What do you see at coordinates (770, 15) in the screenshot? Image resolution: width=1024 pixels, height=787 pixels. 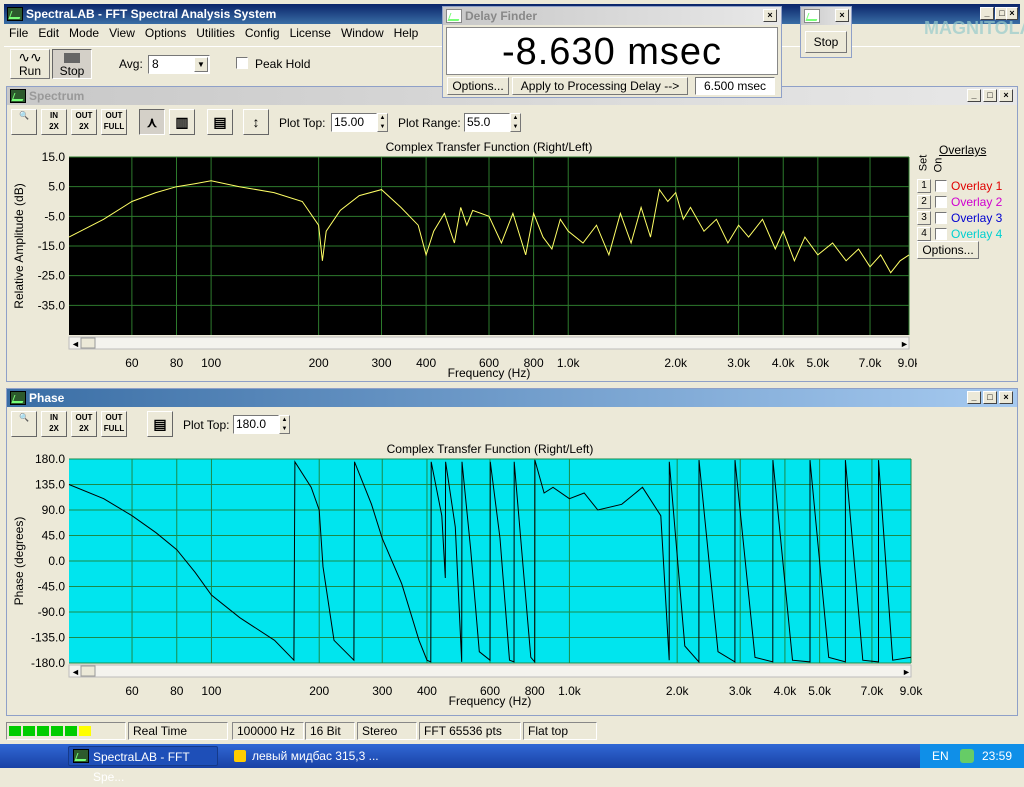 I see `delay-finder-close-icon: ×` at bounding box center [770, 15].